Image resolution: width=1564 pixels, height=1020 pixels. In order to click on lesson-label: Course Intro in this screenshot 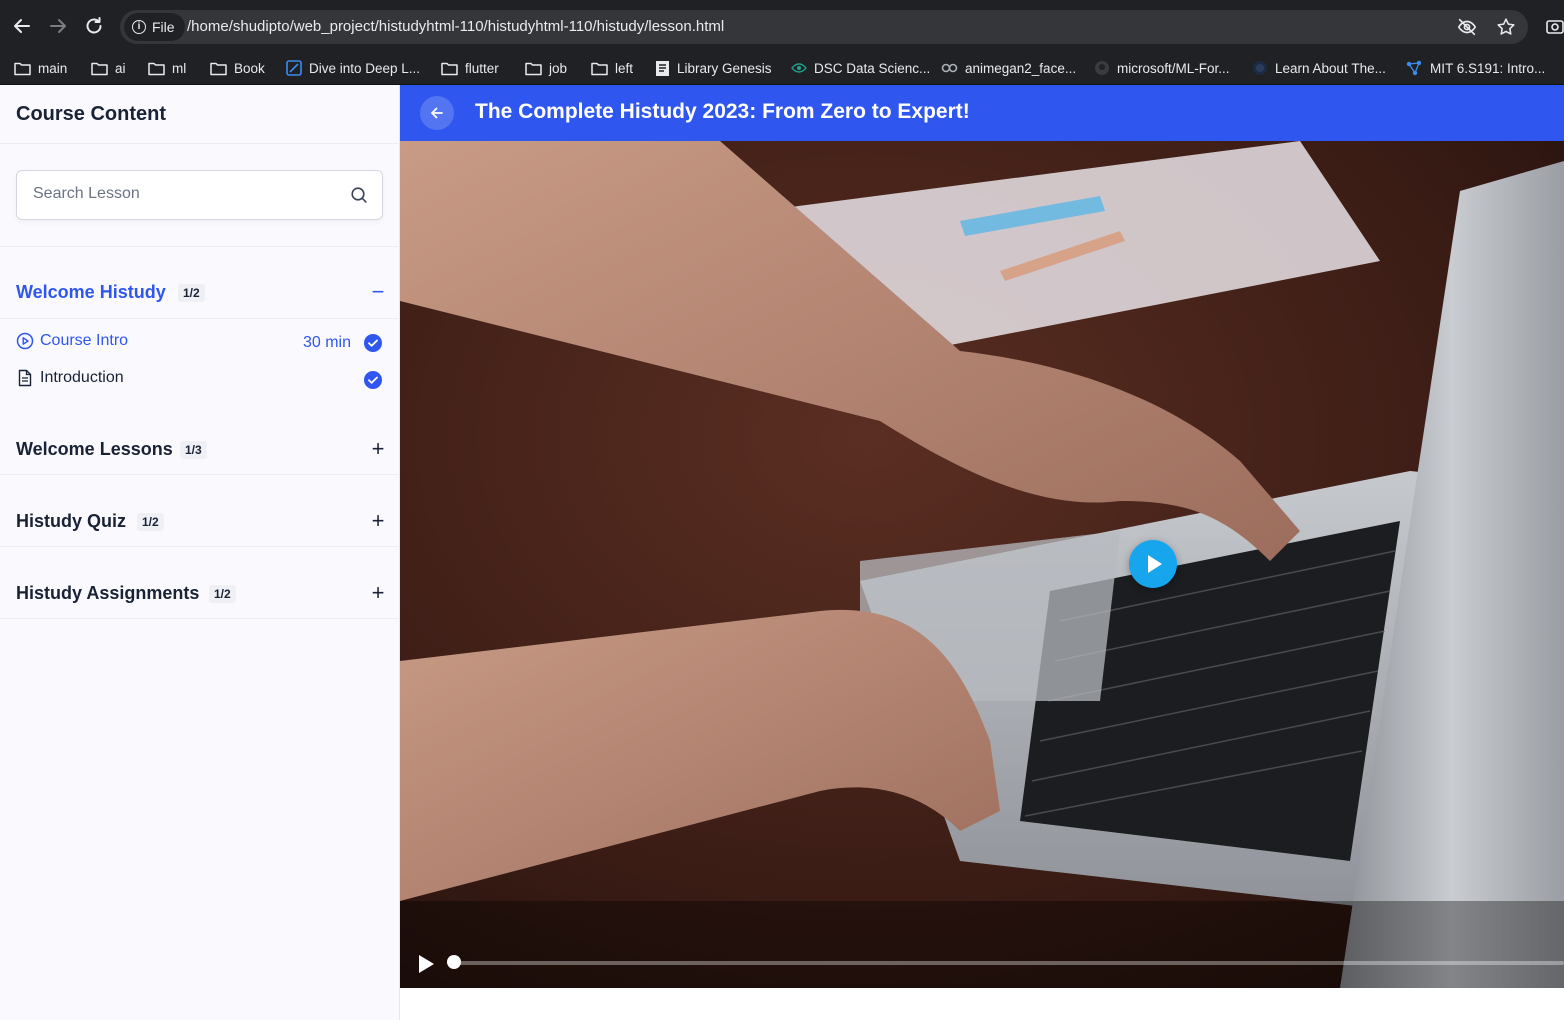, I will do `click(84, 340)`.